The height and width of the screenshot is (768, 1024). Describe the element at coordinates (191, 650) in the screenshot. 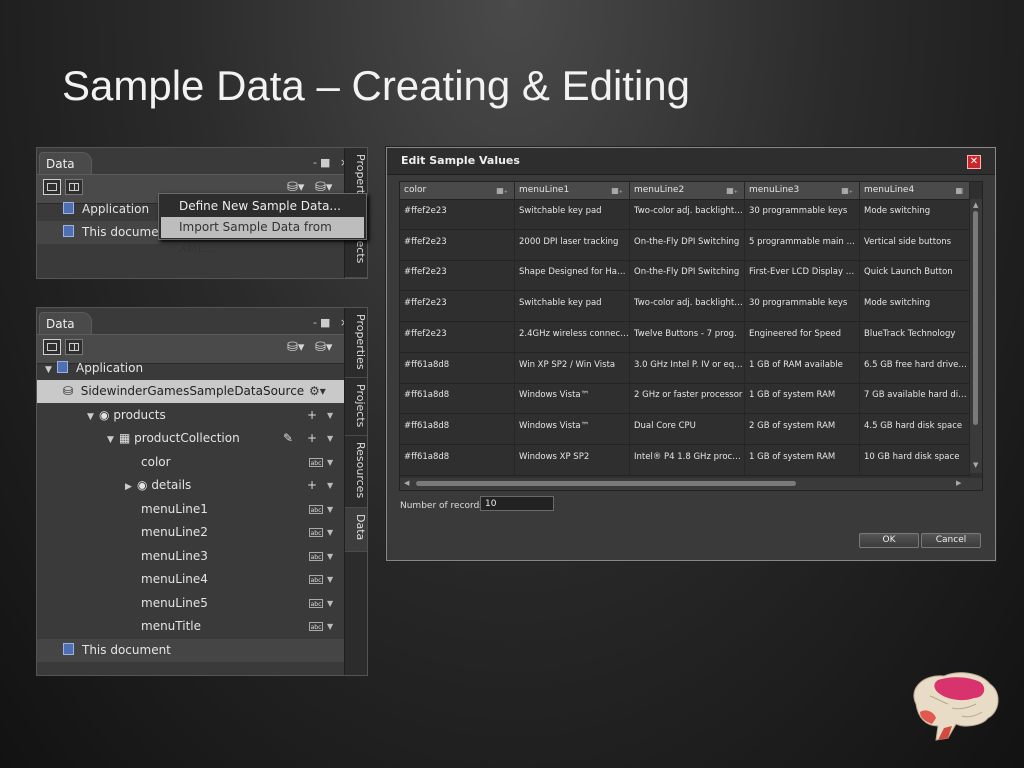

I see `tree-item-this-document: This document` at that location.